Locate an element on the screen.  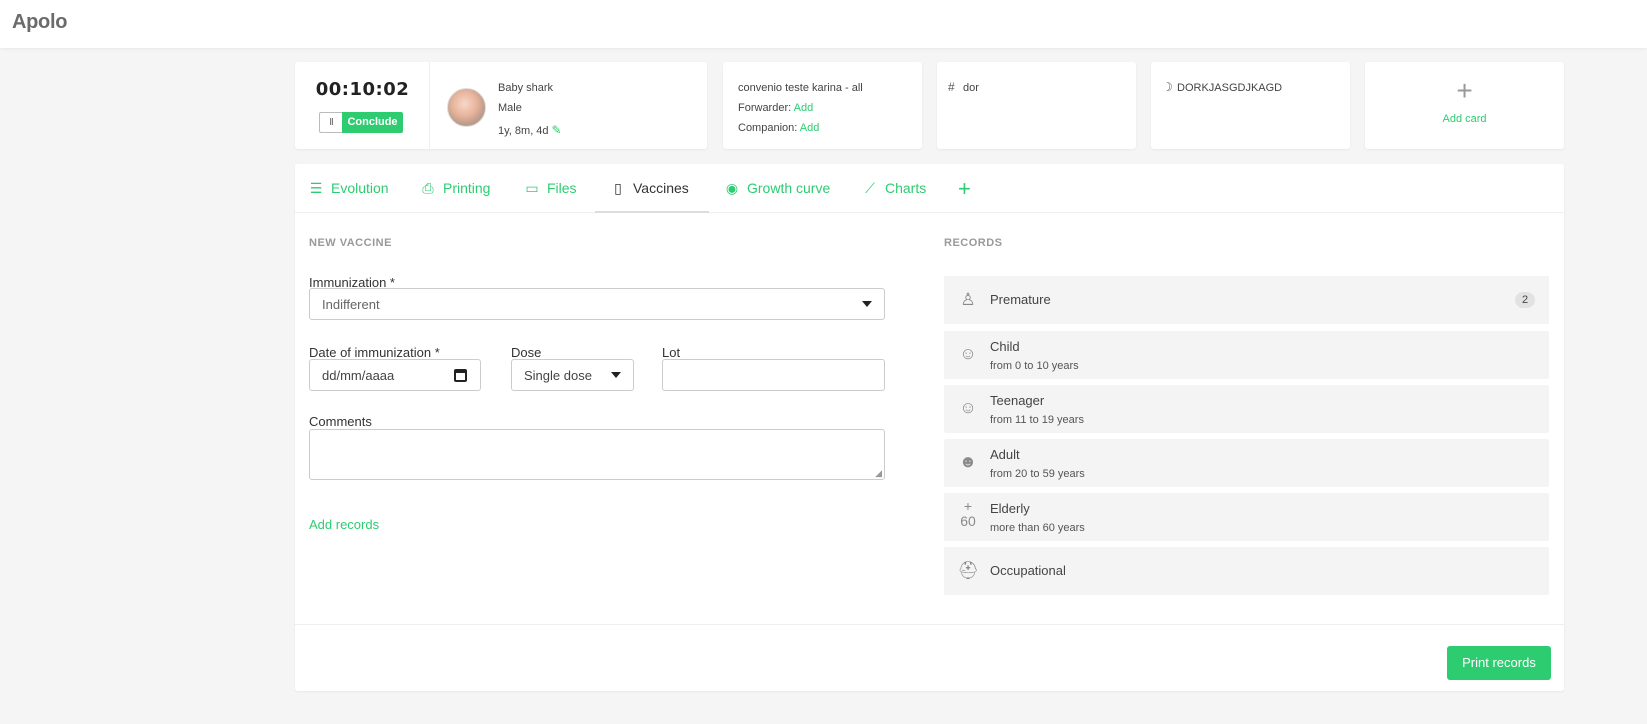
tab-growth-curve: ◉ Growth curve is located at coordinates (776, 188).